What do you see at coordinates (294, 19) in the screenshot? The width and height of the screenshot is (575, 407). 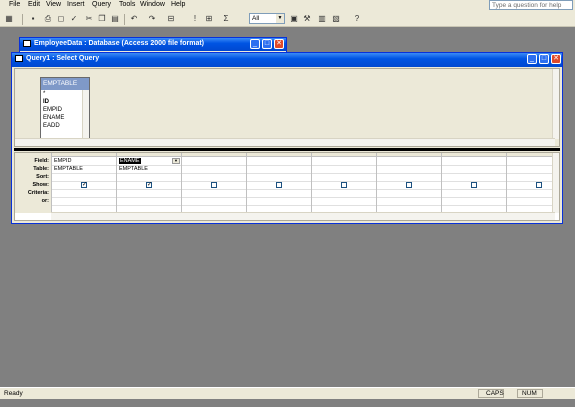 I see `properties-icon: ▣` at bounding box center [294, 19].